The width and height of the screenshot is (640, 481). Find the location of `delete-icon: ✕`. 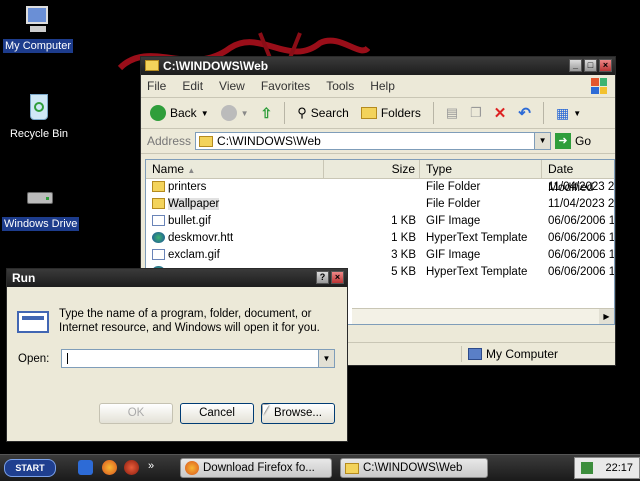

delete-icon: ✕ is located at coordinates (500, 113).